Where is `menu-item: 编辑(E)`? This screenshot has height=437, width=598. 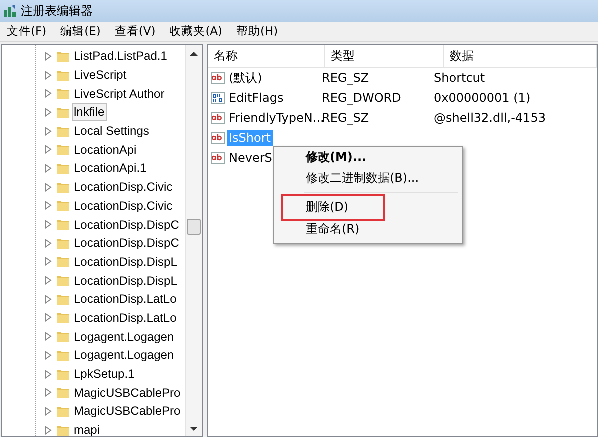
menu-item: 编辑(E) is located at coordinates (81, 31).